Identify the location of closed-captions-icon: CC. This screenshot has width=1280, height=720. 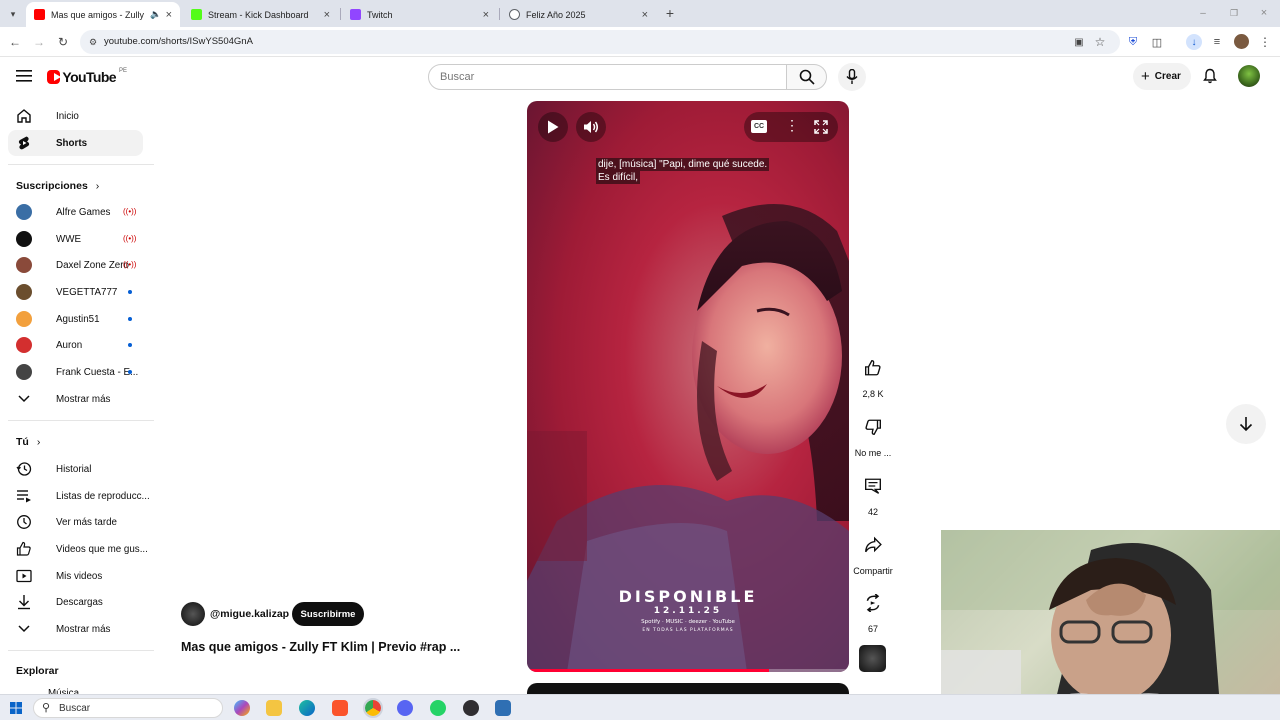
(759, 126).